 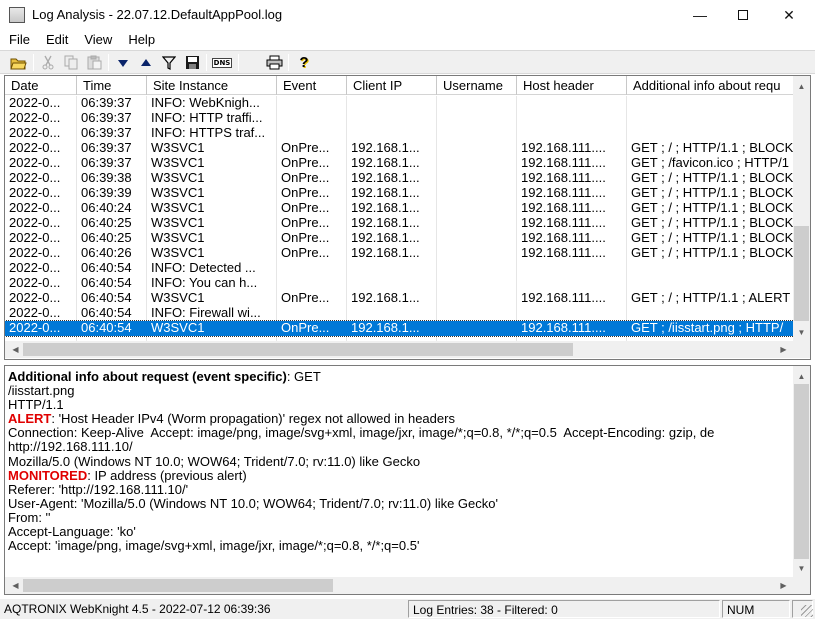 I want to click on copy-button, so click(x=71, y=62).